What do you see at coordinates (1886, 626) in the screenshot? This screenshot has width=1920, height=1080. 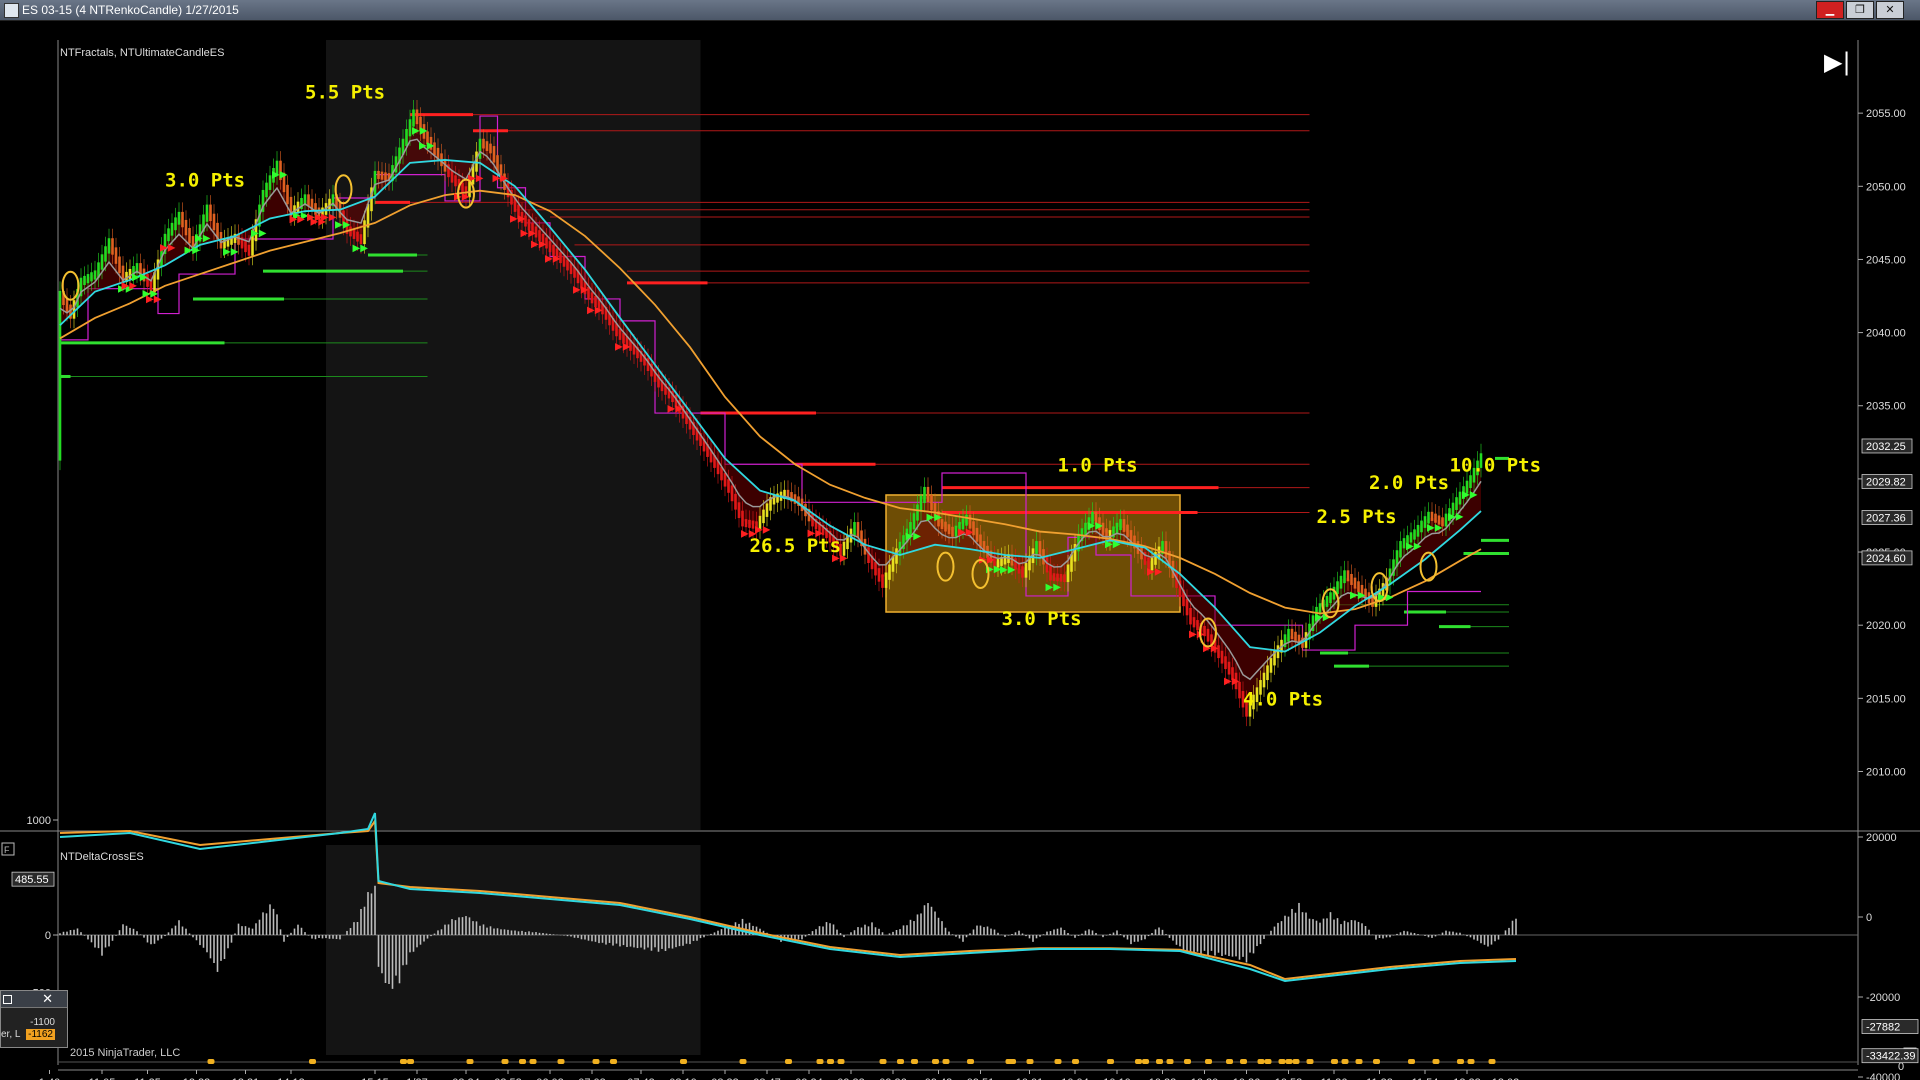 I see `y-tick-label: 2020.00` at bounding box center [1886, 626].